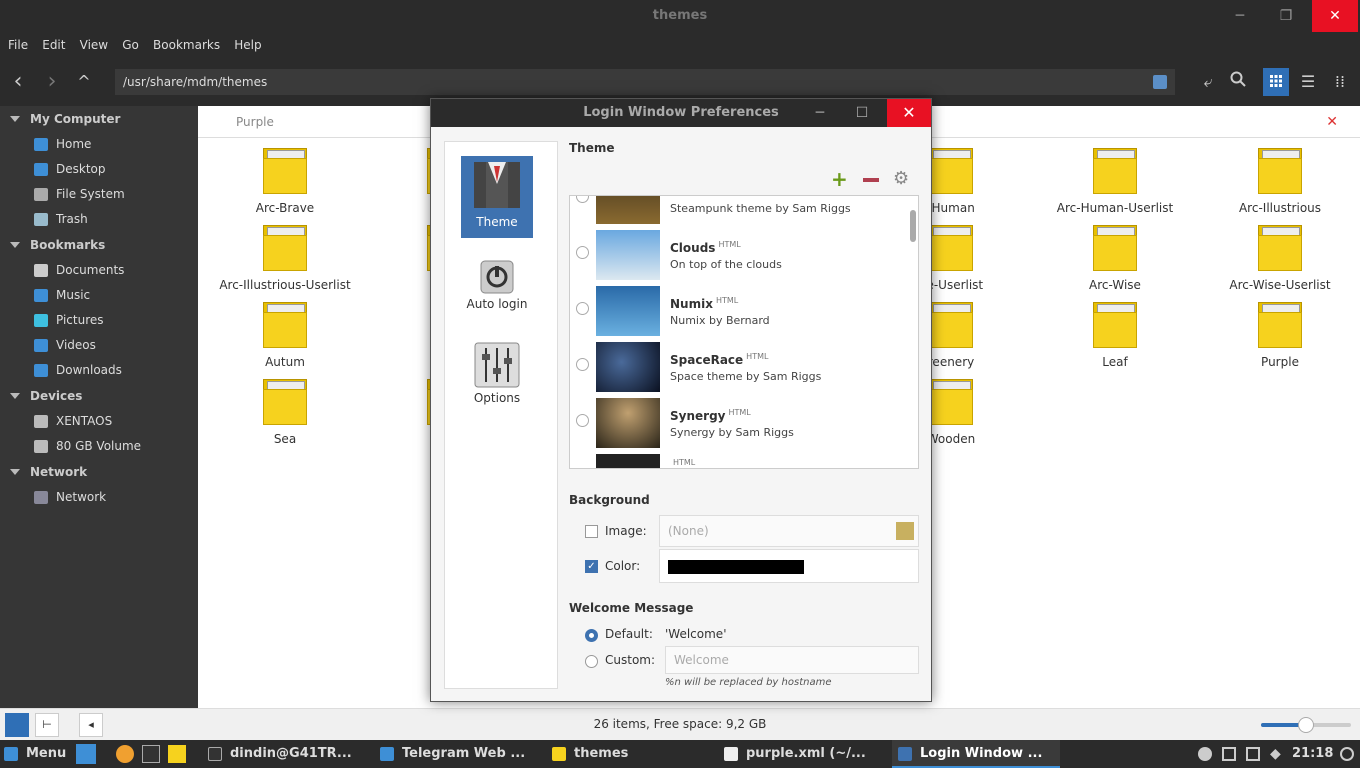  I want to click on folder-item: Purple, so click(1280, 335).